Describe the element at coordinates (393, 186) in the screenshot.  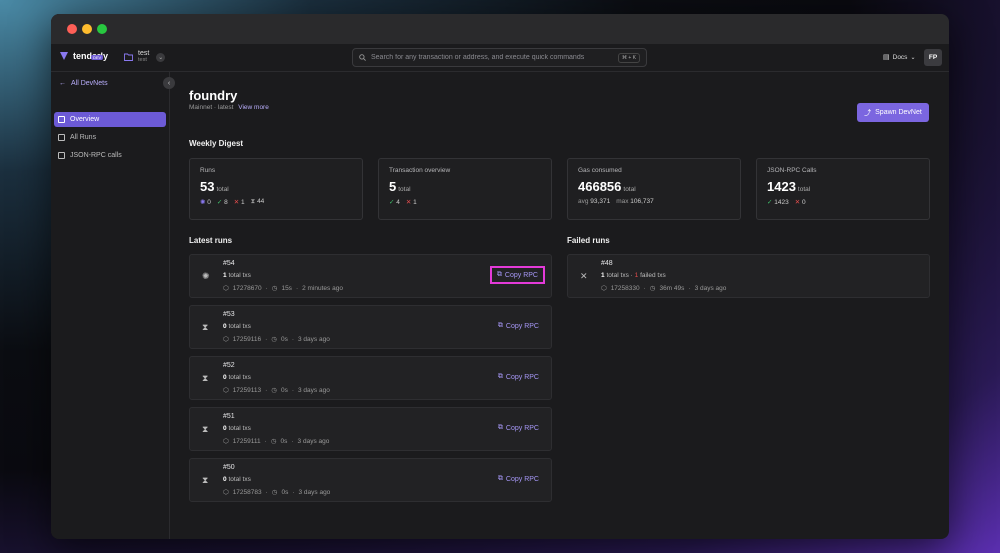
I see `tx-total: 5` at that location.